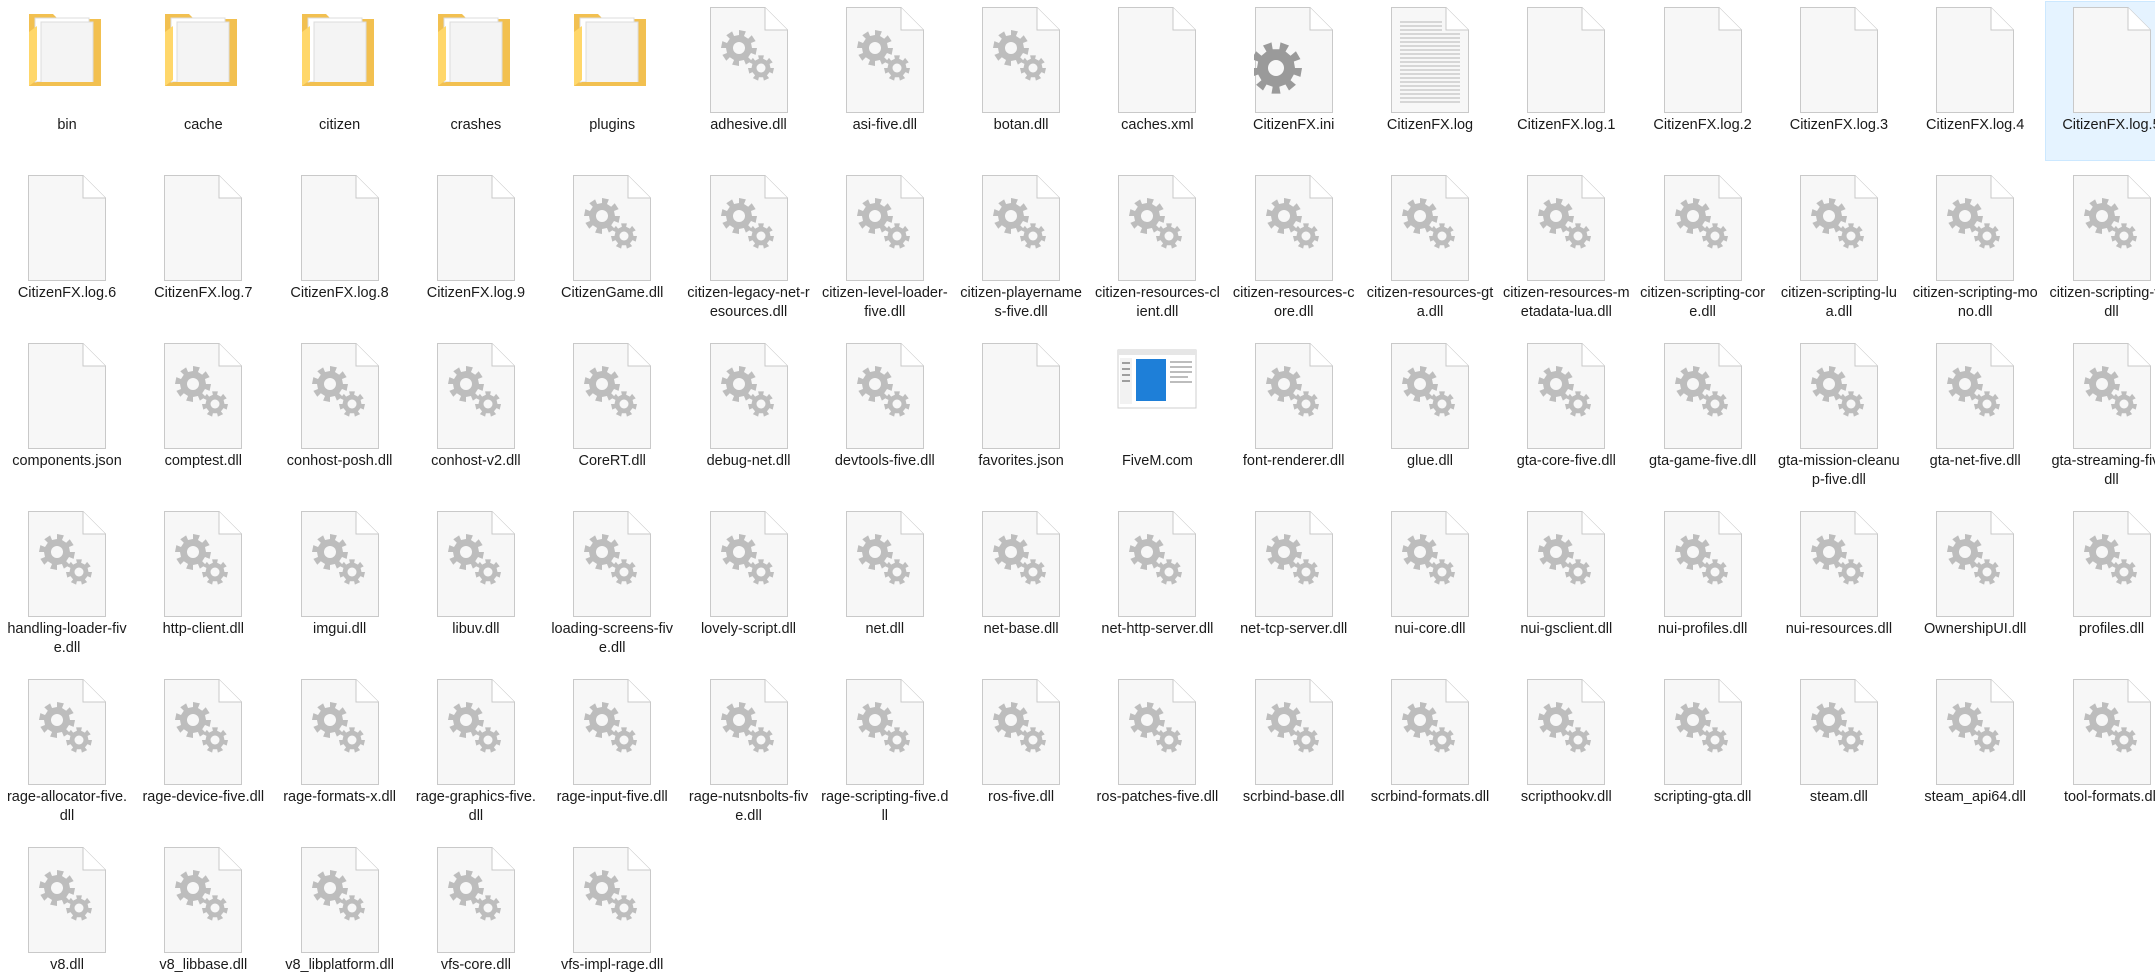 The width and height of the screenshot is (2155, 976). What do you see at coordinates (1974, 585) in the screenshot?
I see `file-item: OwnershipUI.dll` at bounding box center [1974, 585].